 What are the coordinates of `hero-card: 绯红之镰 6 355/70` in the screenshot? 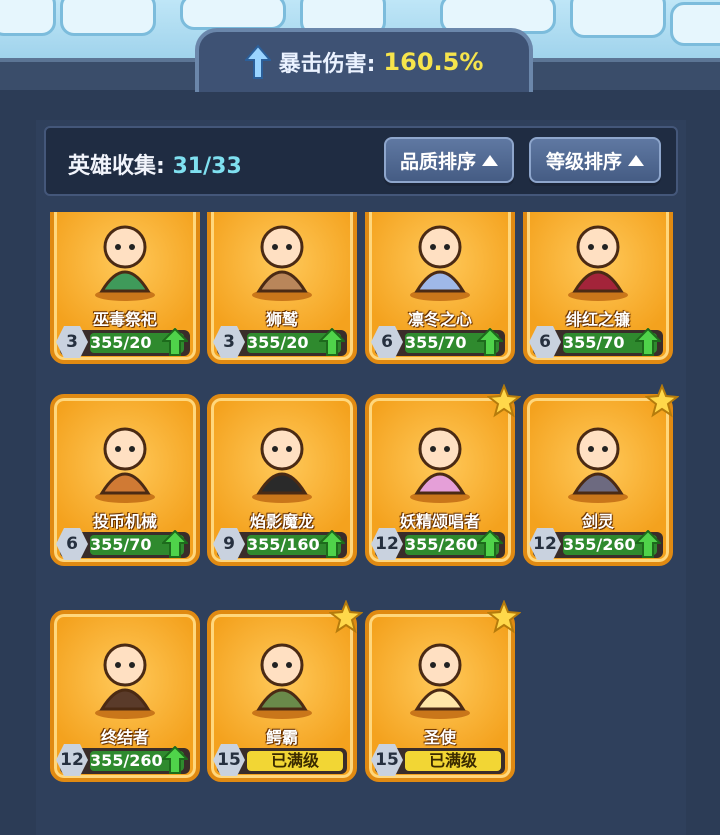 It's located at (598, 288).